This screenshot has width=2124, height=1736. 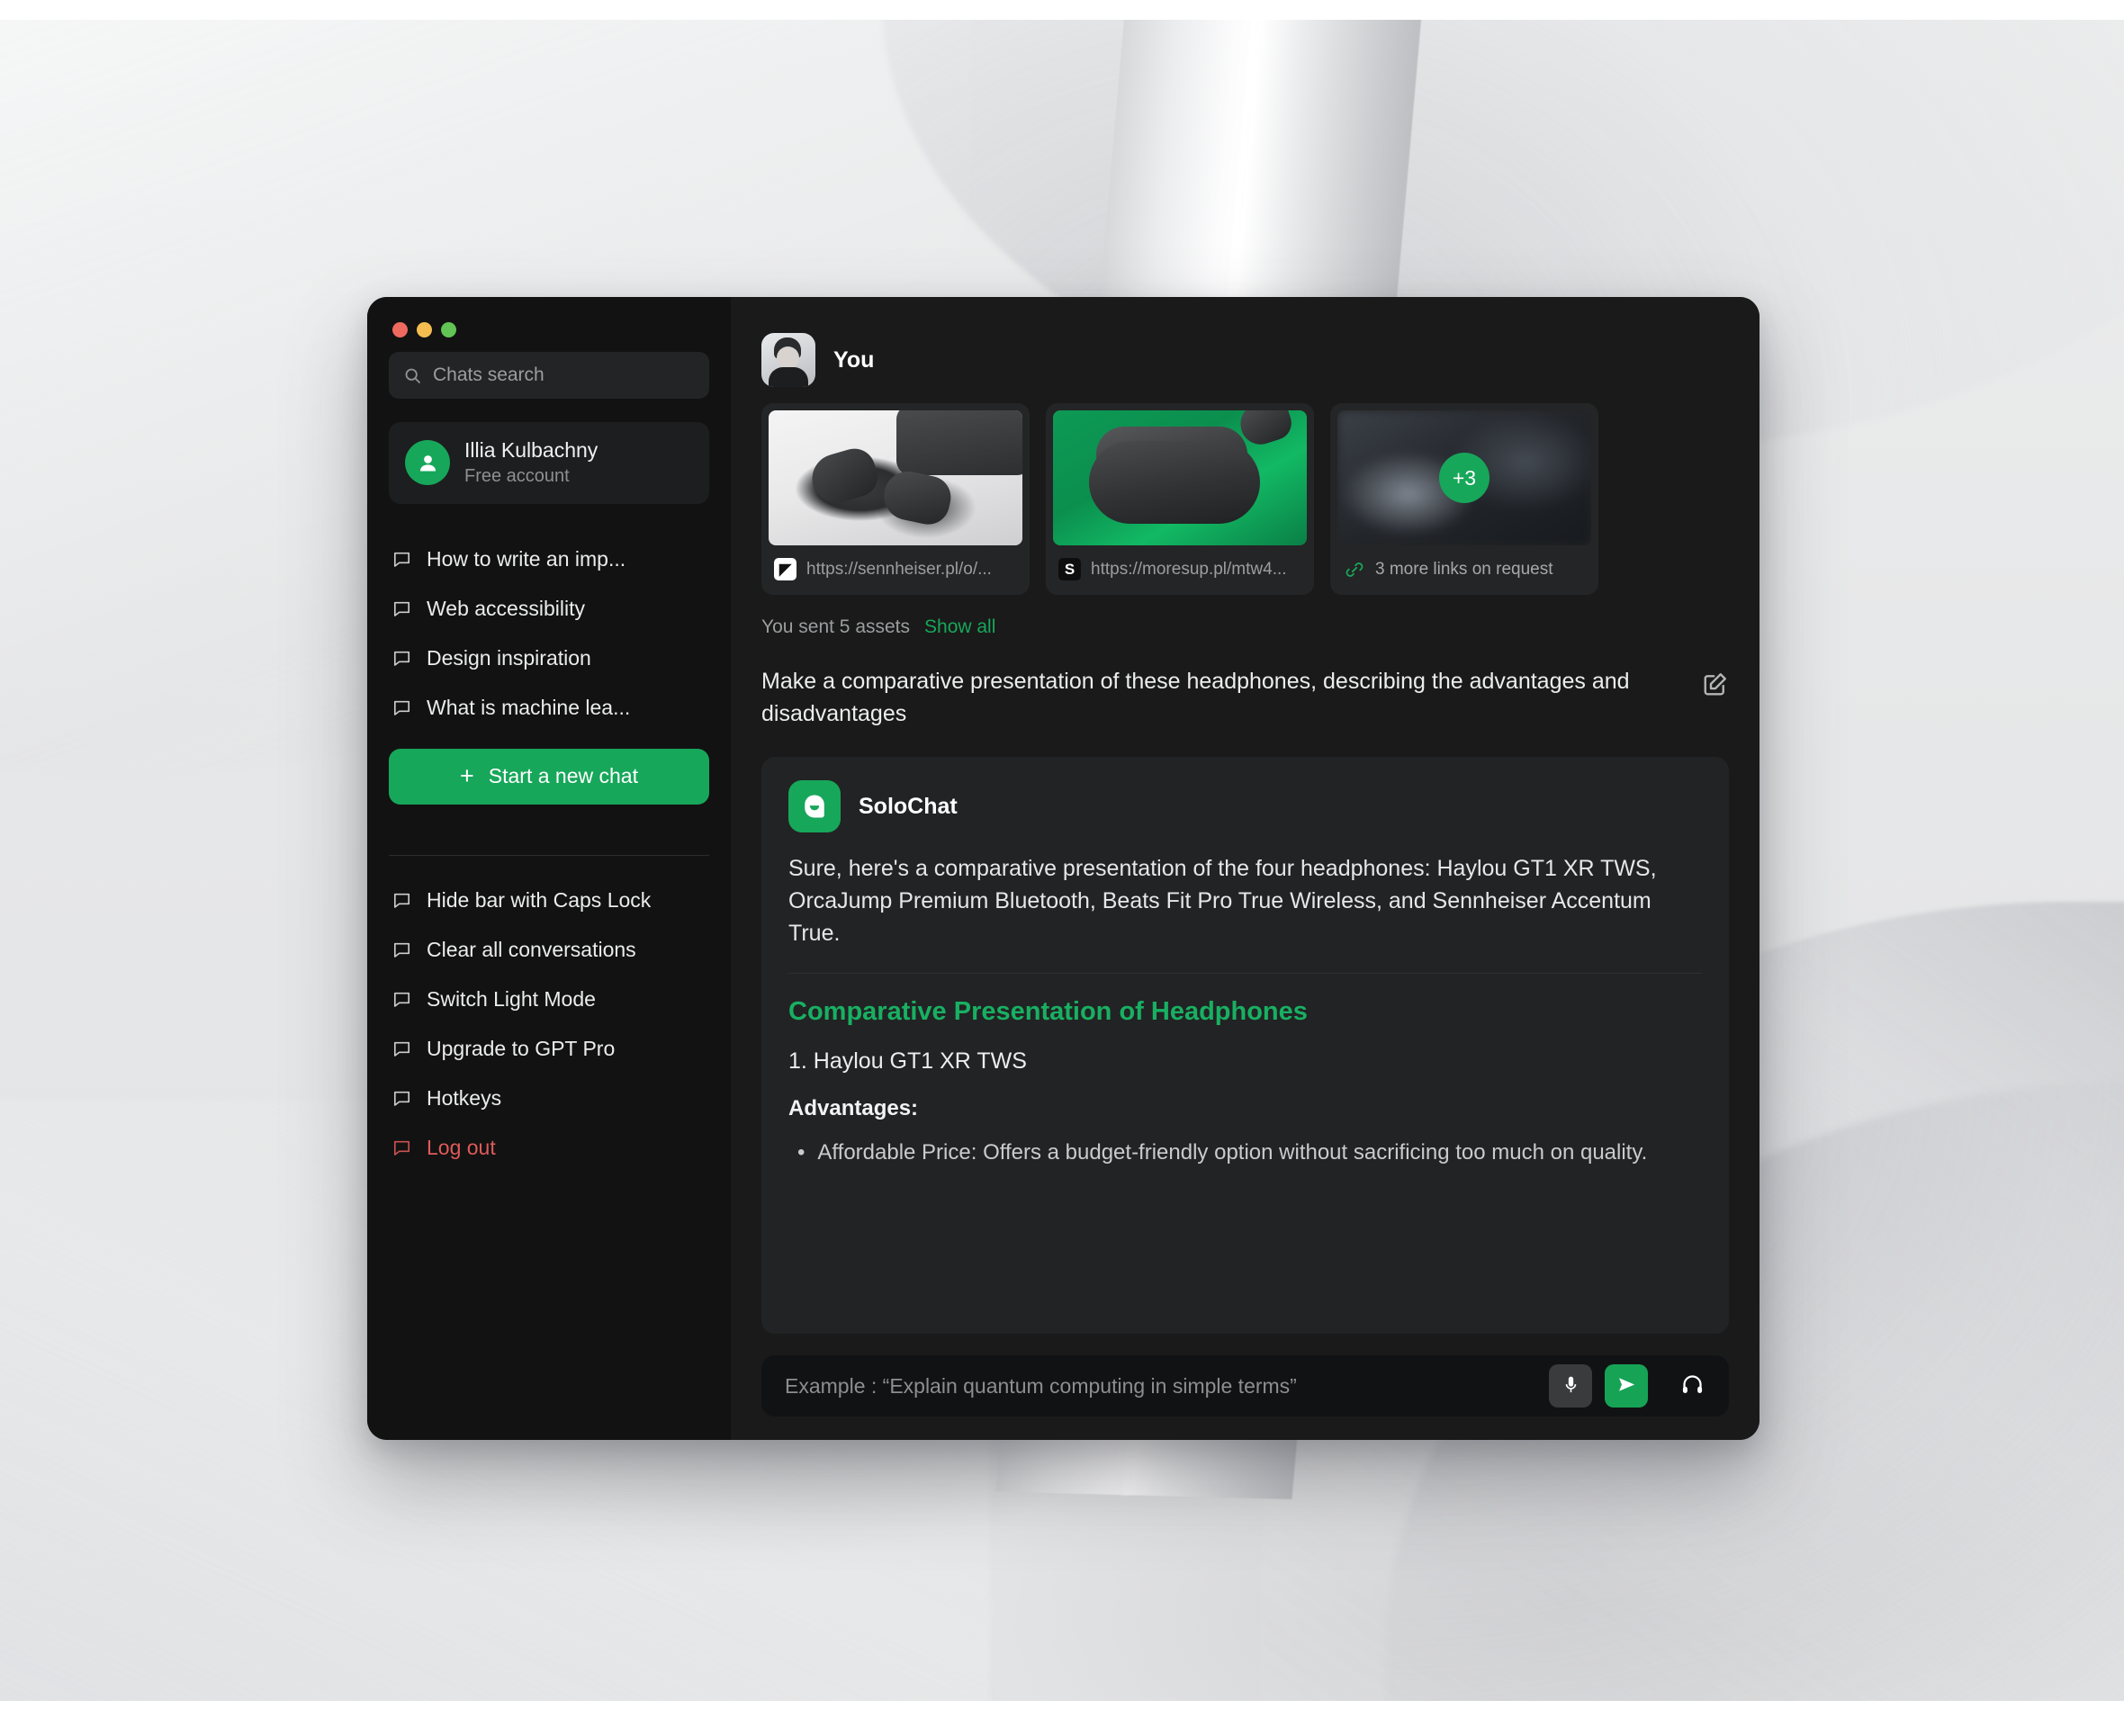 I want to click on asset-card-more-links: +3 3 more links on request, so click(x=1464, y=499).